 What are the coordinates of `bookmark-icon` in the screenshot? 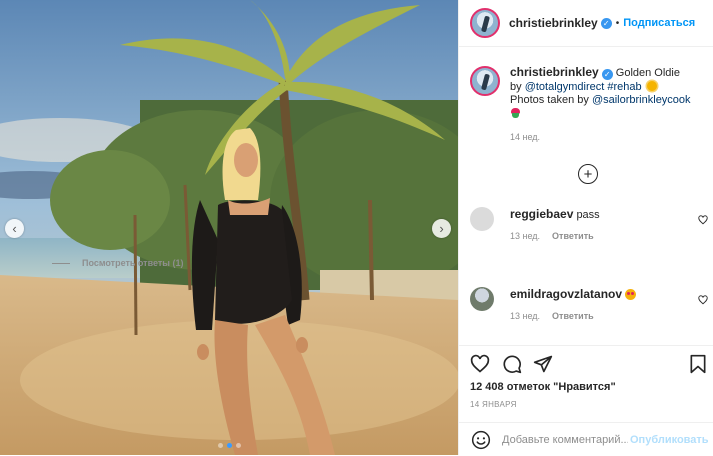 It's located at (698, 364).